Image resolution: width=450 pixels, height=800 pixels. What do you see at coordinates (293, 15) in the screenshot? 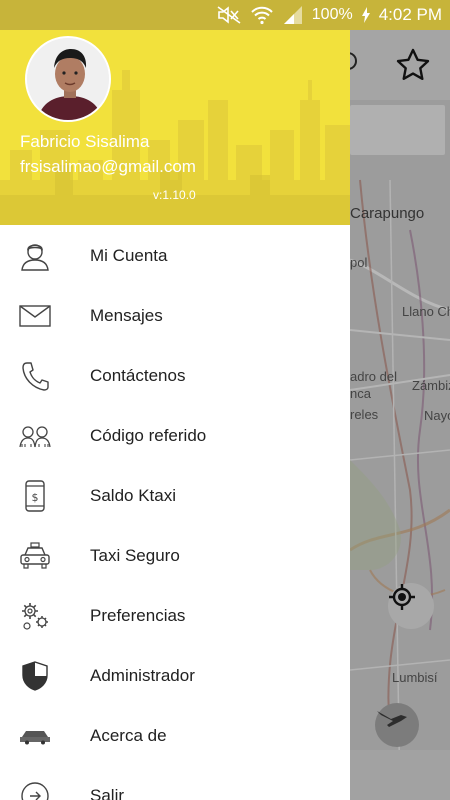
I see `signal-icon` at bounding box center [293, 15].